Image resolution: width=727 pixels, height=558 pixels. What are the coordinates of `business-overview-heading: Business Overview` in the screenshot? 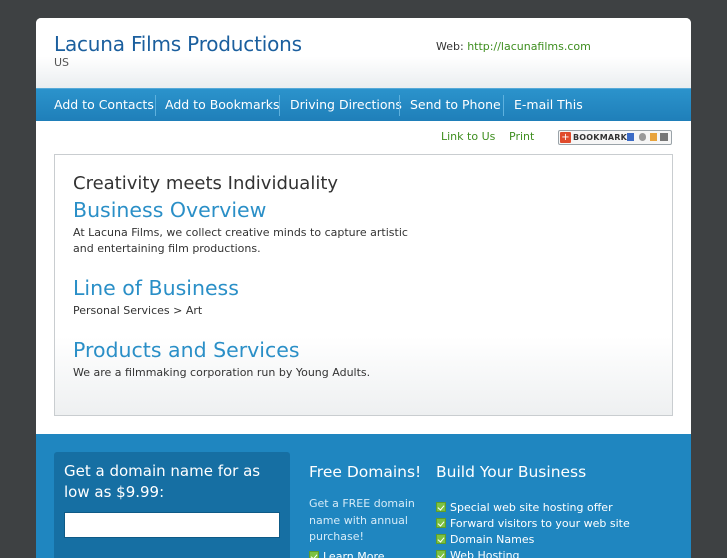 It's located at (170, 210).